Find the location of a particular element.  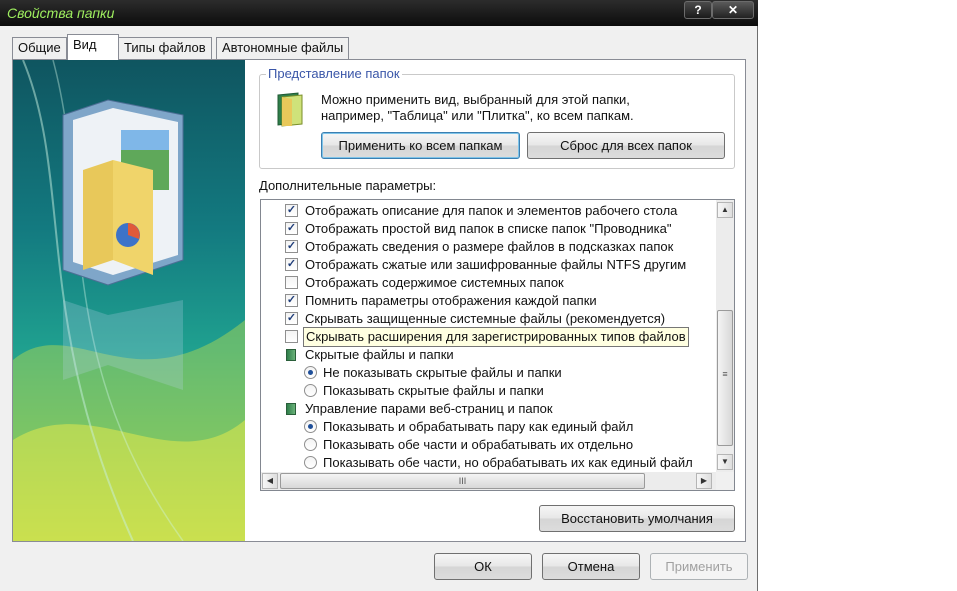

list-item: Не показывать скрытые файлы и папки is located at coordinates (488, 373).